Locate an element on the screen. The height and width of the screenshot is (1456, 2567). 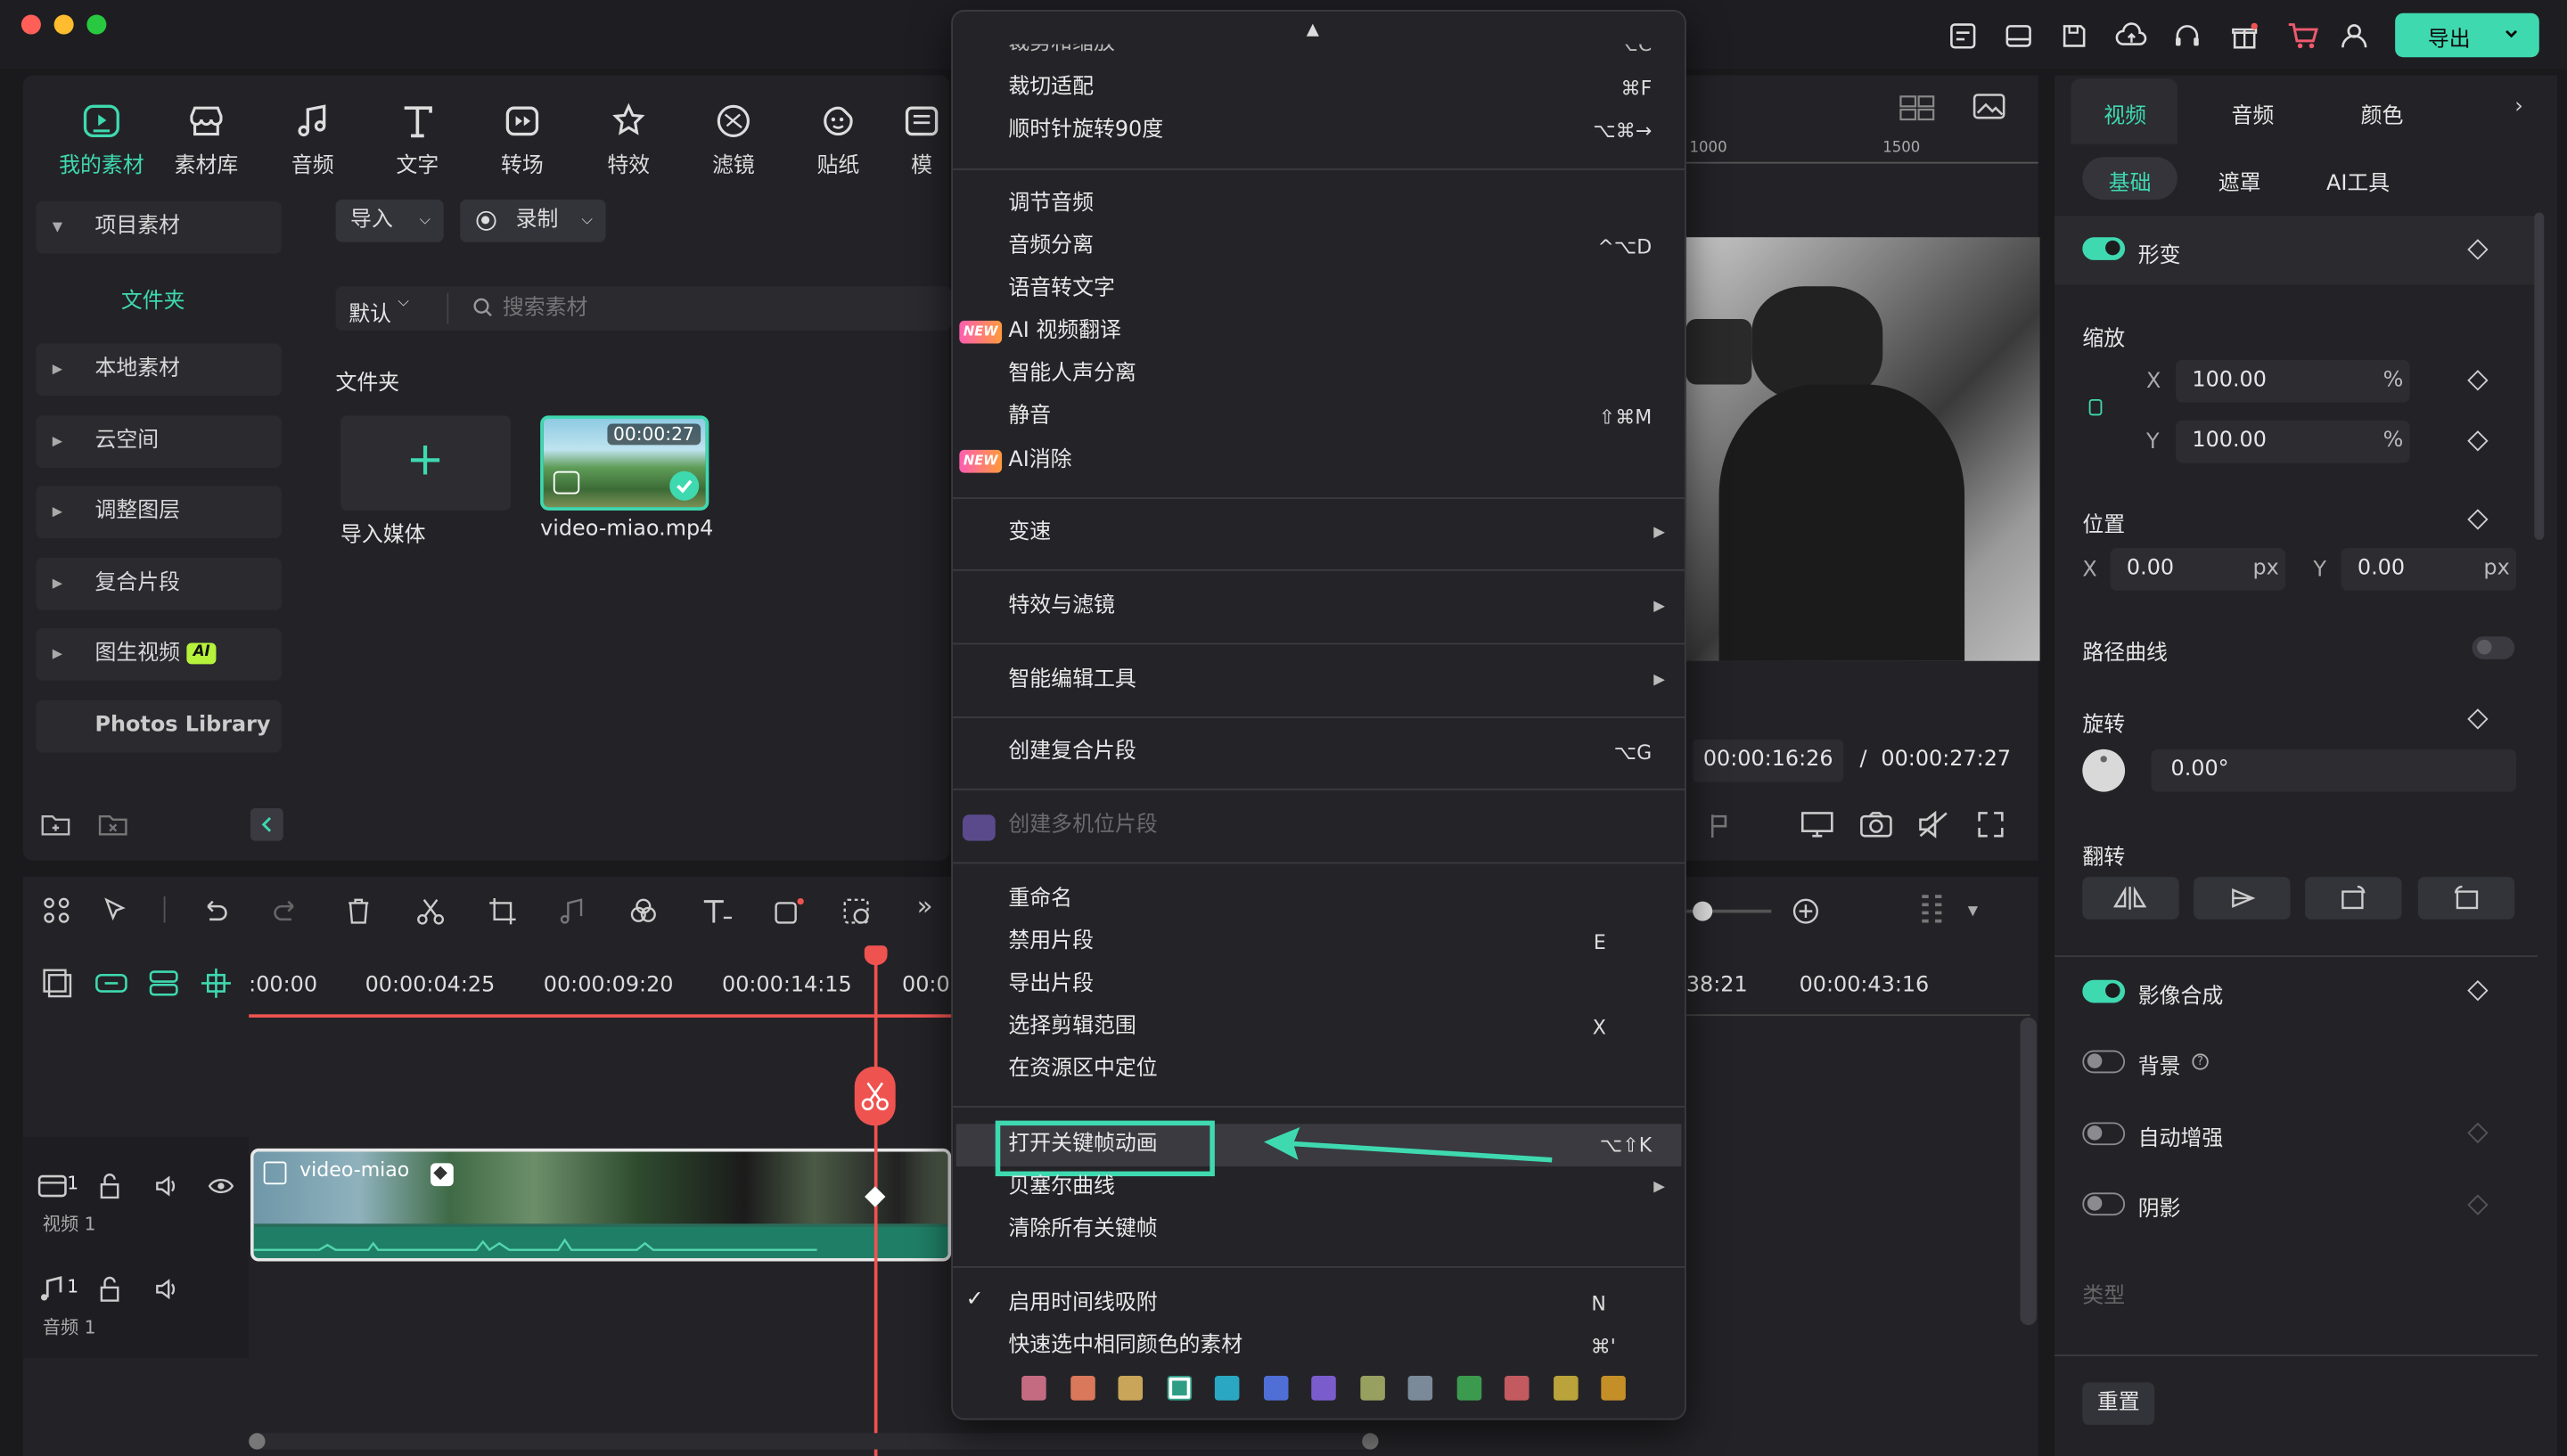
display-icon is located at coordinates (1817, 824).